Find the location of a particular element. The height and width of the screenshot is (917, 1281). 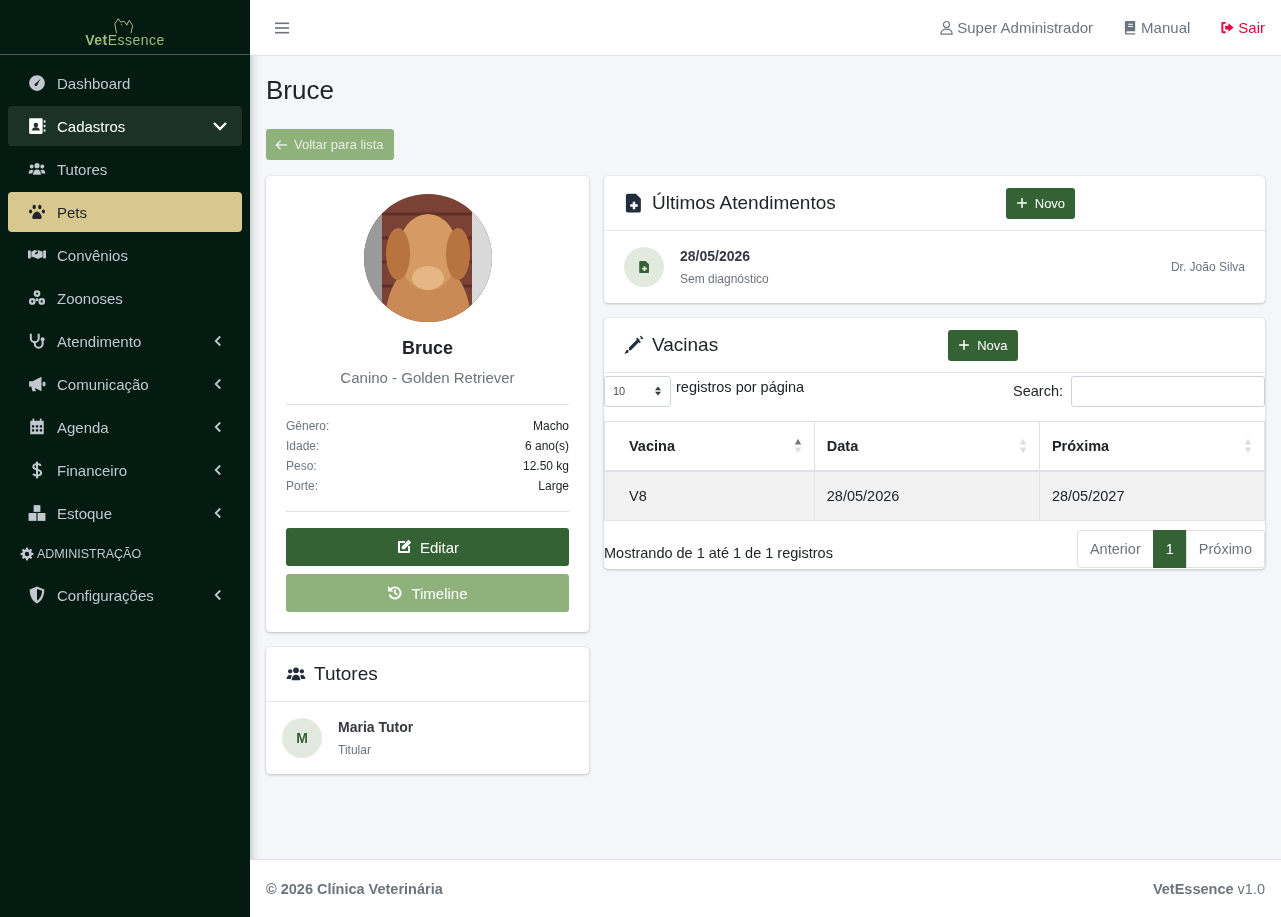

detail-value: Macho is located at coordinates (550, 426).